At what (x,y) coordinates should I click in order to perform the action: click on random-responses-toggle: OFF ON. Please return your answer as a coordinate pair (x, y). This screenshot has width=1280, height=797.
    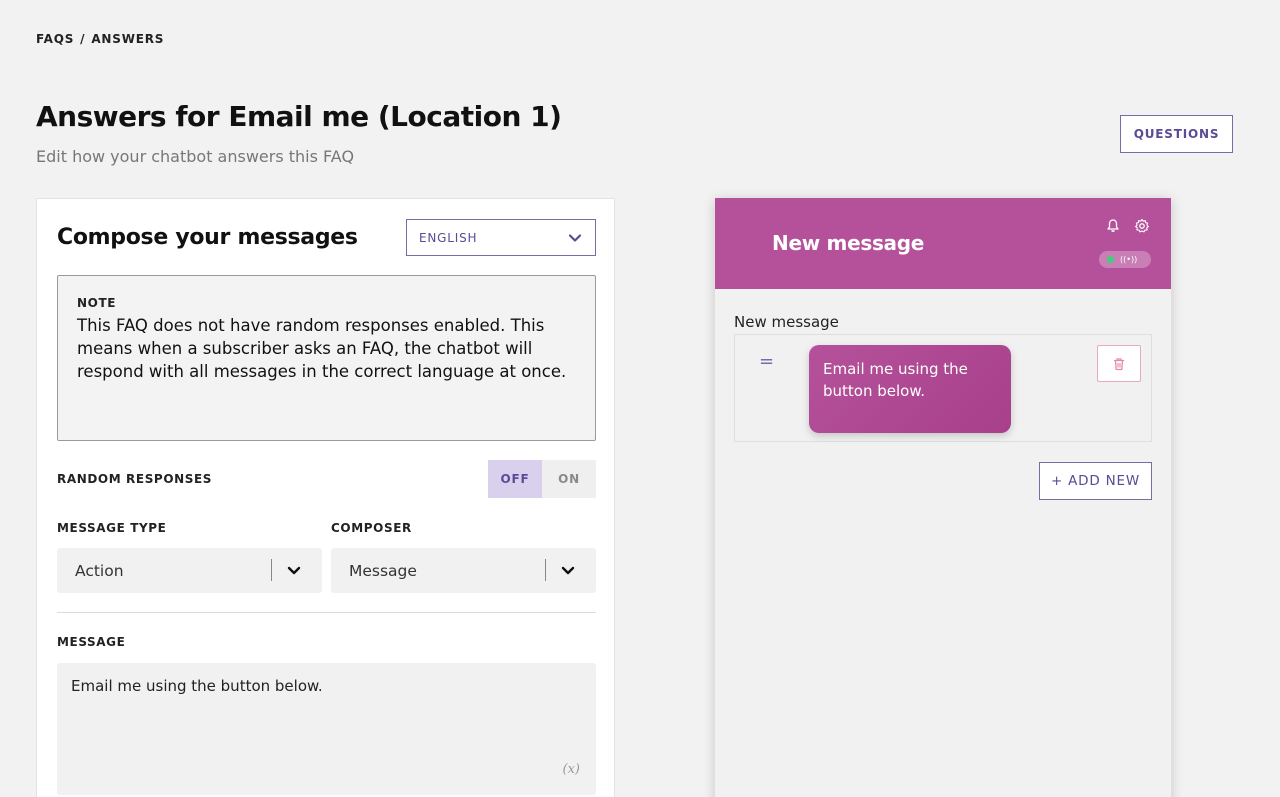
    Looking at the image, I should click on (542, 479).